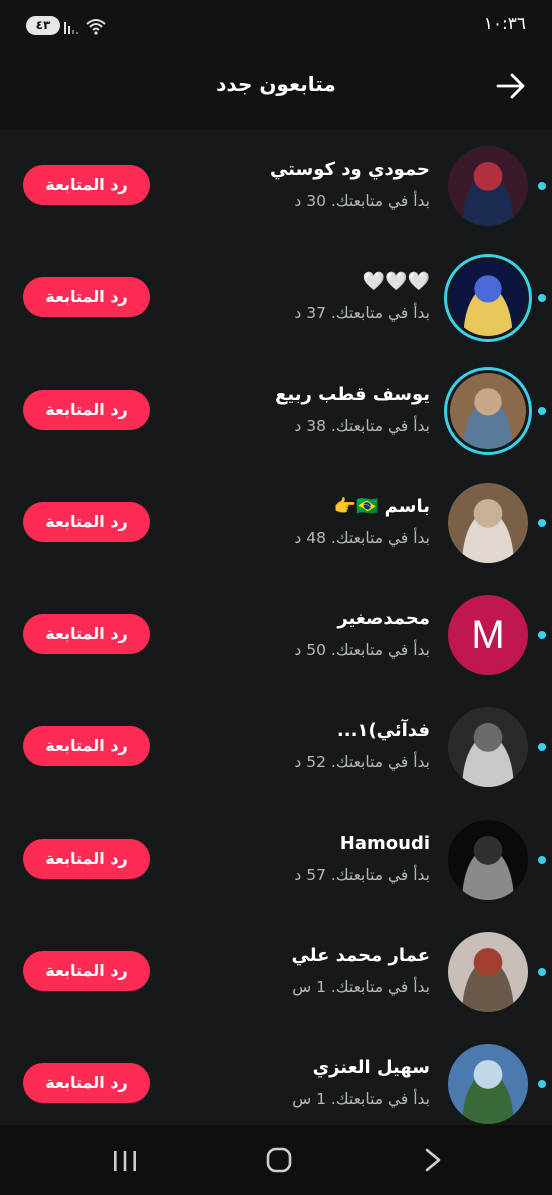 This screenshot has height=1195, width=552. Describe the element at coordinates (433, 1160) in the screenshot. I see `back-chevron-icon` at that location.